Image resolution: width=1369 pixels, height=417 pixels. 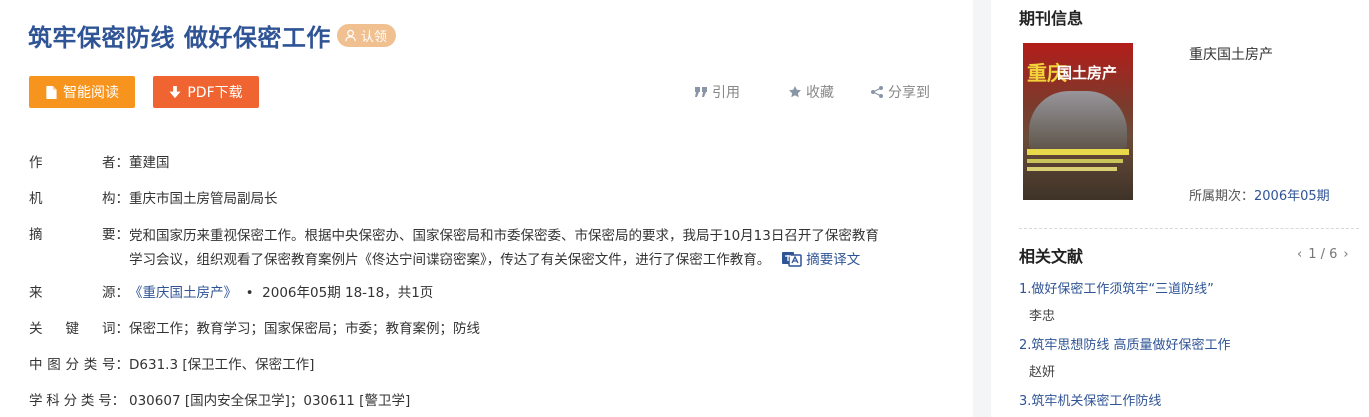 I want to click on cover-building-graphic, so click(x=1078, y=120).